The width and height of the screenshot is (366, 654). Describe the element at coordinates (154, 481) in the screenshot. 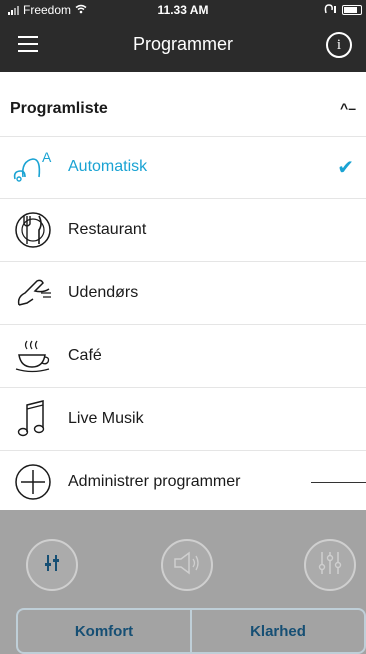

I see `program-label: Administrer programmer` at that location.